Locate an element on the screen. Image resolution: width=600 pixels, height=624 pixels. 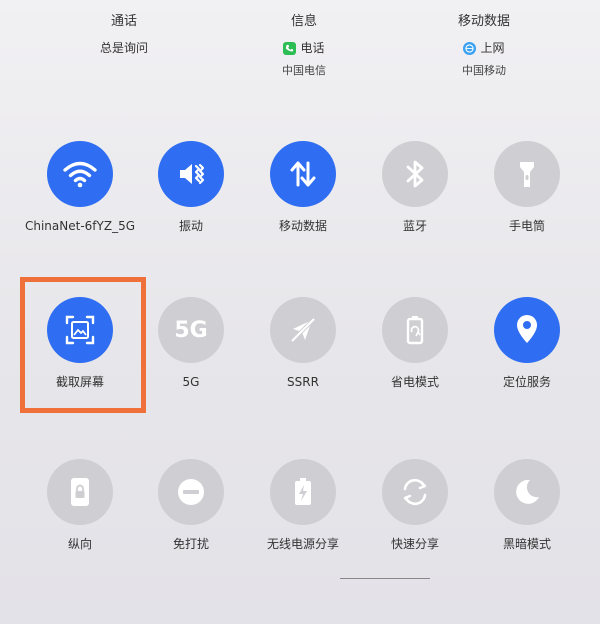
sim-data-value: 上网 is located at coordinates (492, 48).